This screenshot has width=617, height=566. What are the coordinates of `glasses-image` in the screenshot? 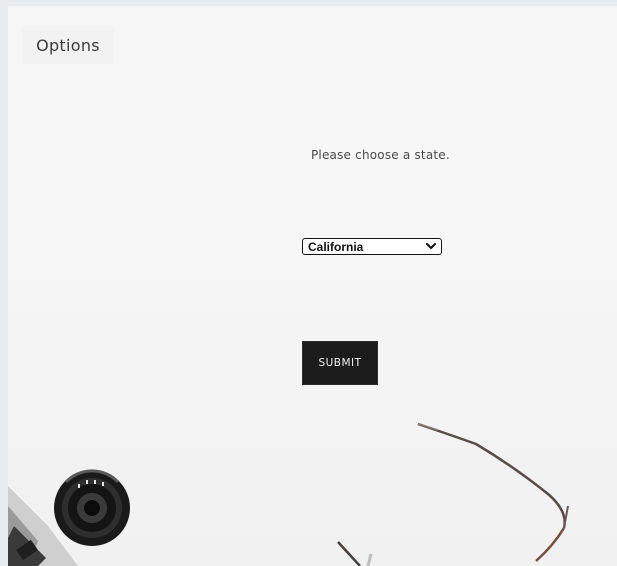 It's located at (453, 494).